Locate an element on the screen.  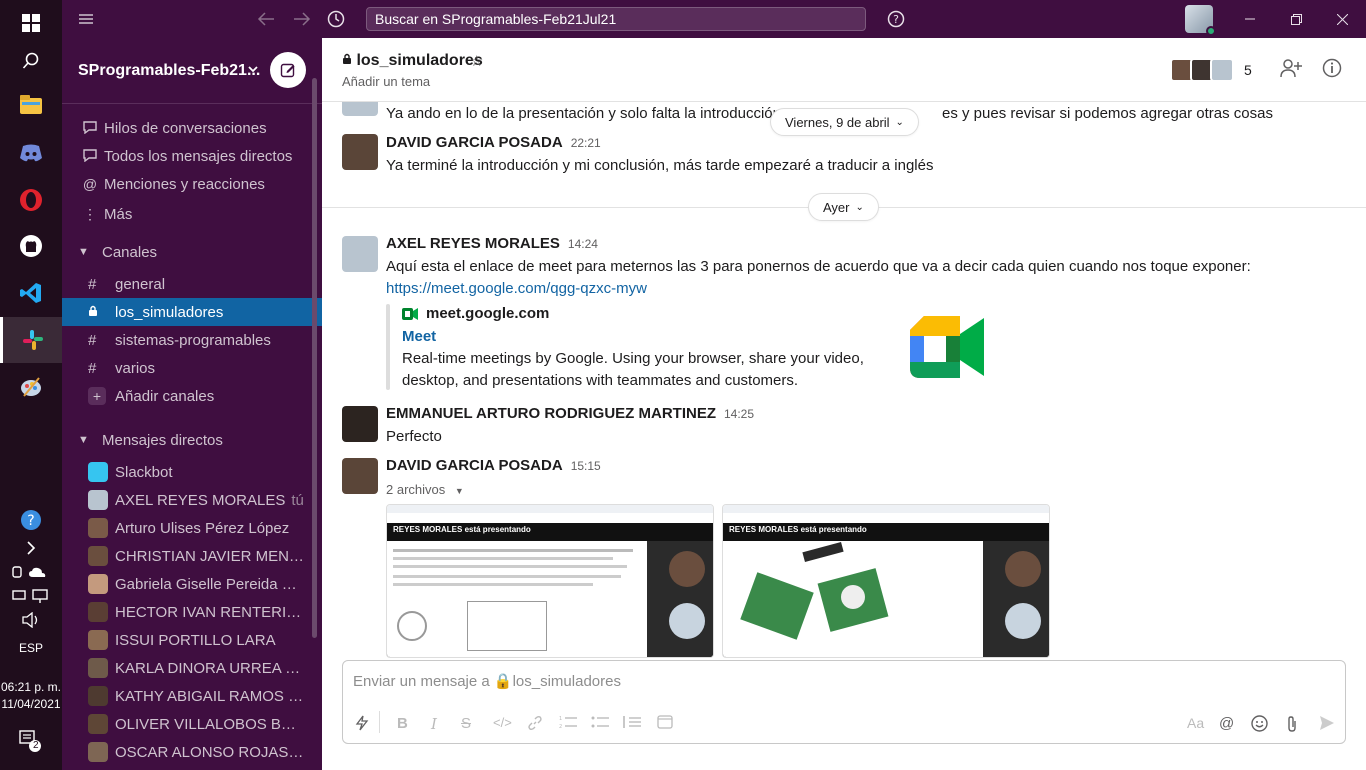
emoji-icon is located at coordinates (1259, 725).